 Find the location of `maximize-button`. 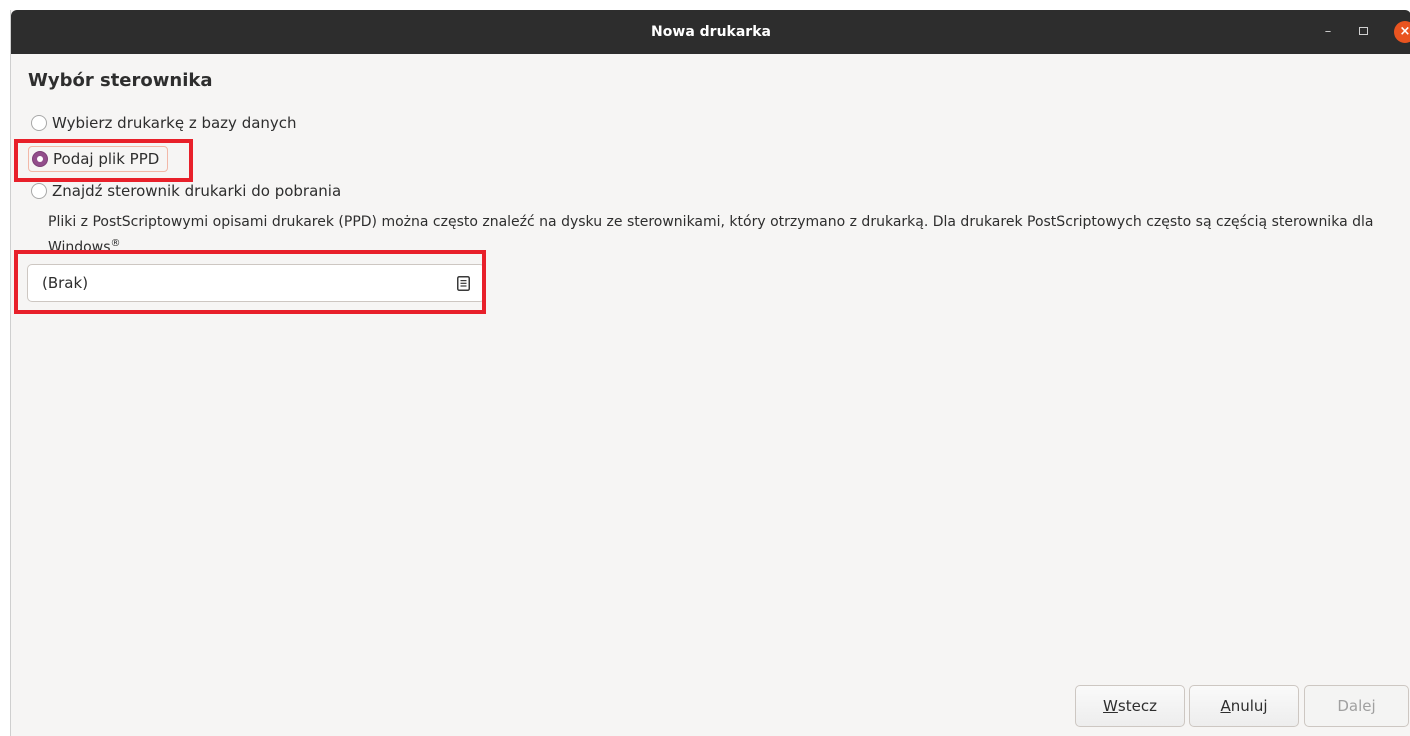

maximize-button is located at coordinates (1363, 32).